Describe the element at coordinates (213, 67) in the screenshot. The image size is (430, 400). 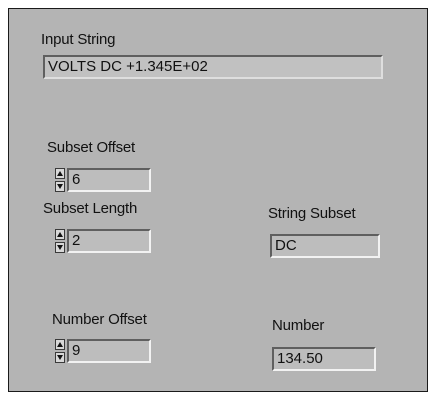
I see `input-string-field: VOLTS DC +1.345E+02` at that location.